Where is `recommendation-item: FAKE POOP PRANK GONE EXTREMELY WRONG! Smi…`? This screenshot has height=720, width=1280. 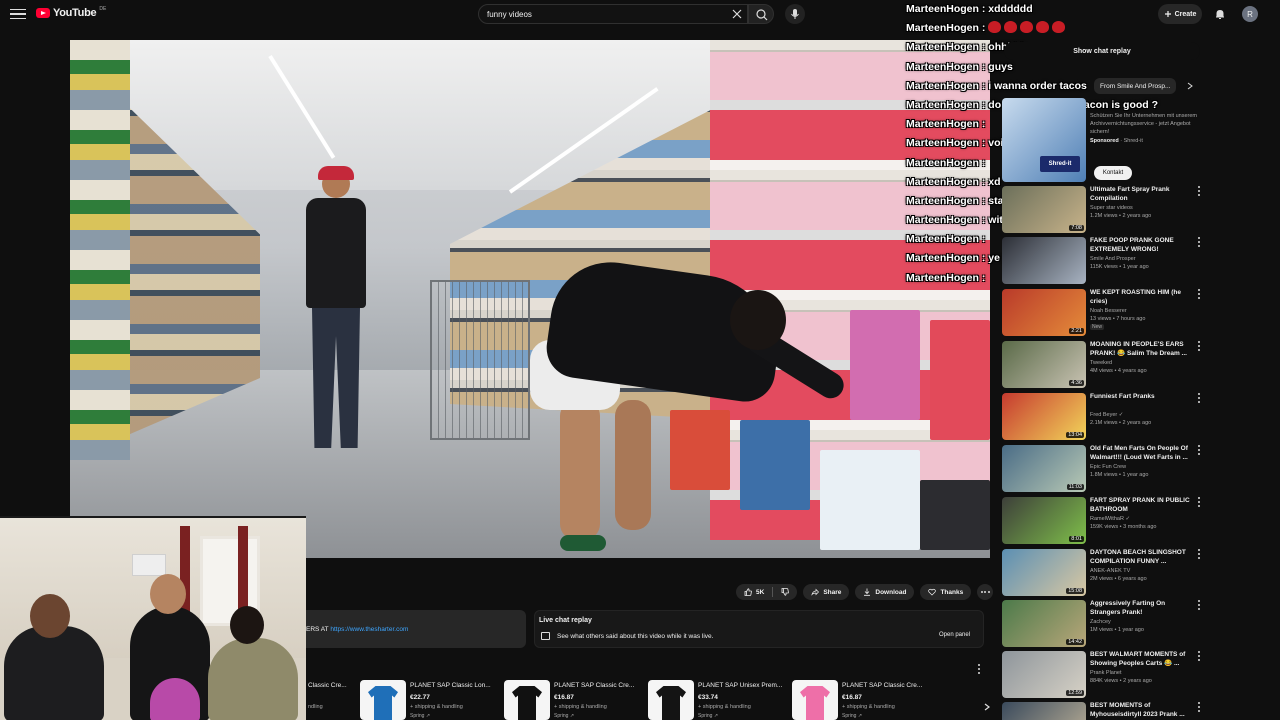 recommendation-item: FAKE POOP PRANK GONE EXTREMELY WRONG! Smi… is located at coordinates (1101, 261).